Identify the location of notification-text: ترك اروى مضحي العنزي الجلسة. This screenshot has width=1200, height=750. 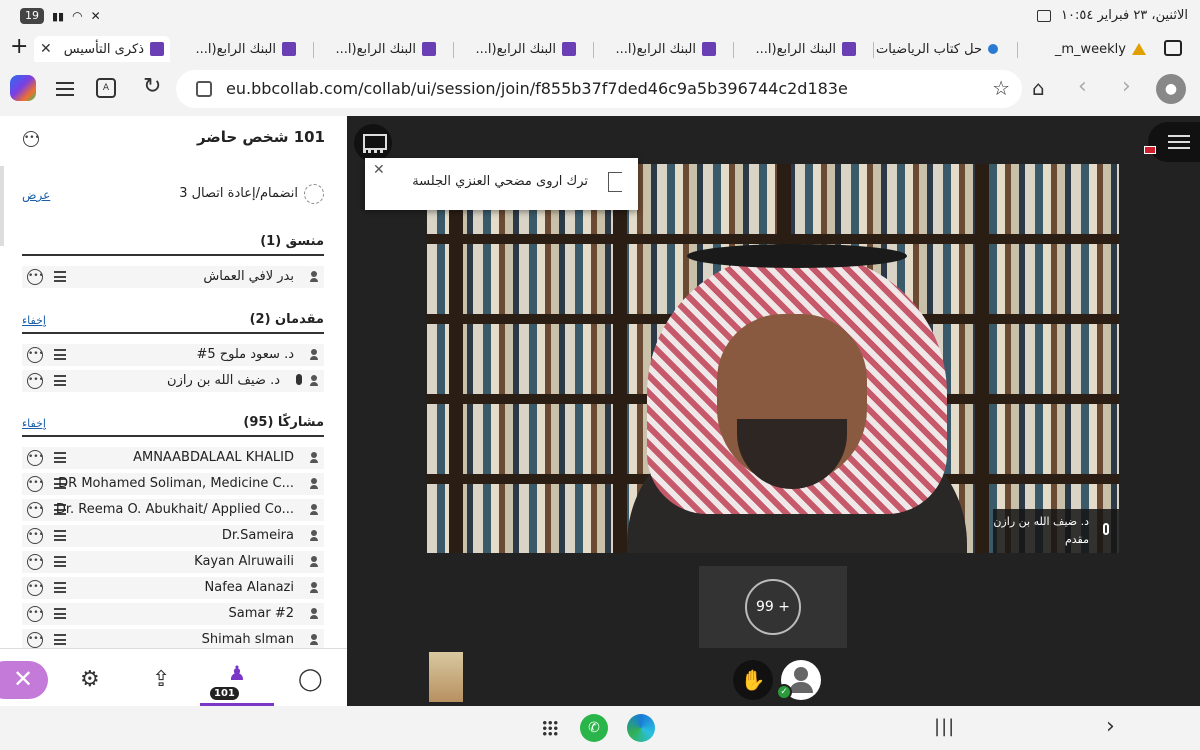
(500, 181).